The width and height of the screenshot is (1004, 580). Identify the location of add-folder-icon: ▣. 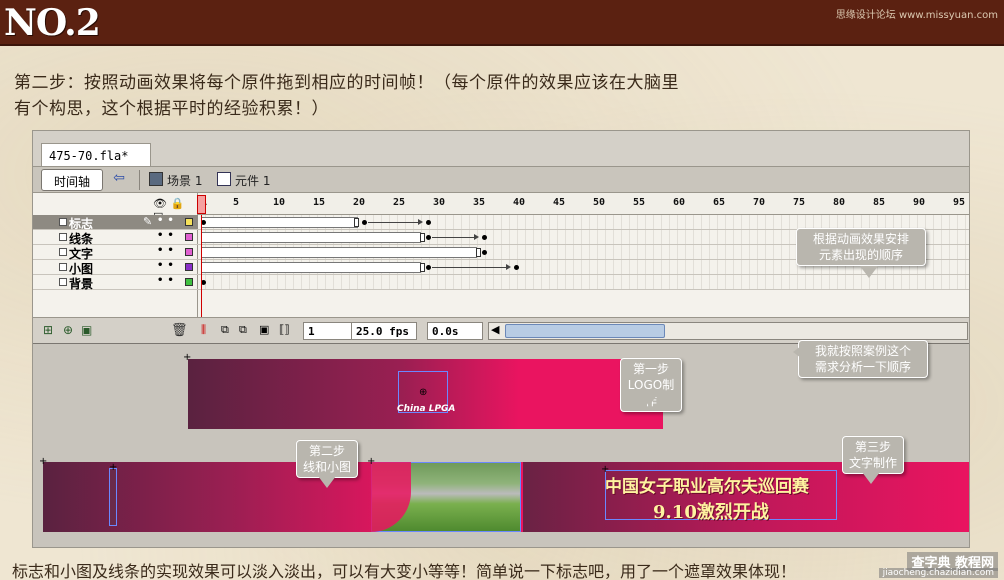
(86, 330).